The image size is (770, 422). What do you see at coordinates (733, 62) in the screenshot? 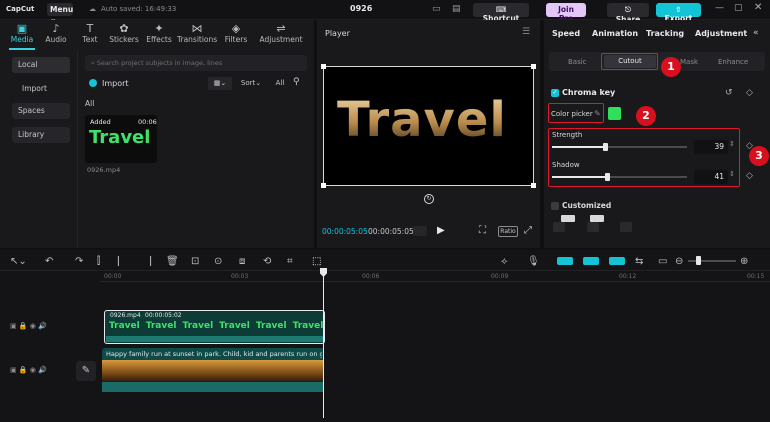
I see `subtab-enhance: Enhance` at bounding box center [733, 62].